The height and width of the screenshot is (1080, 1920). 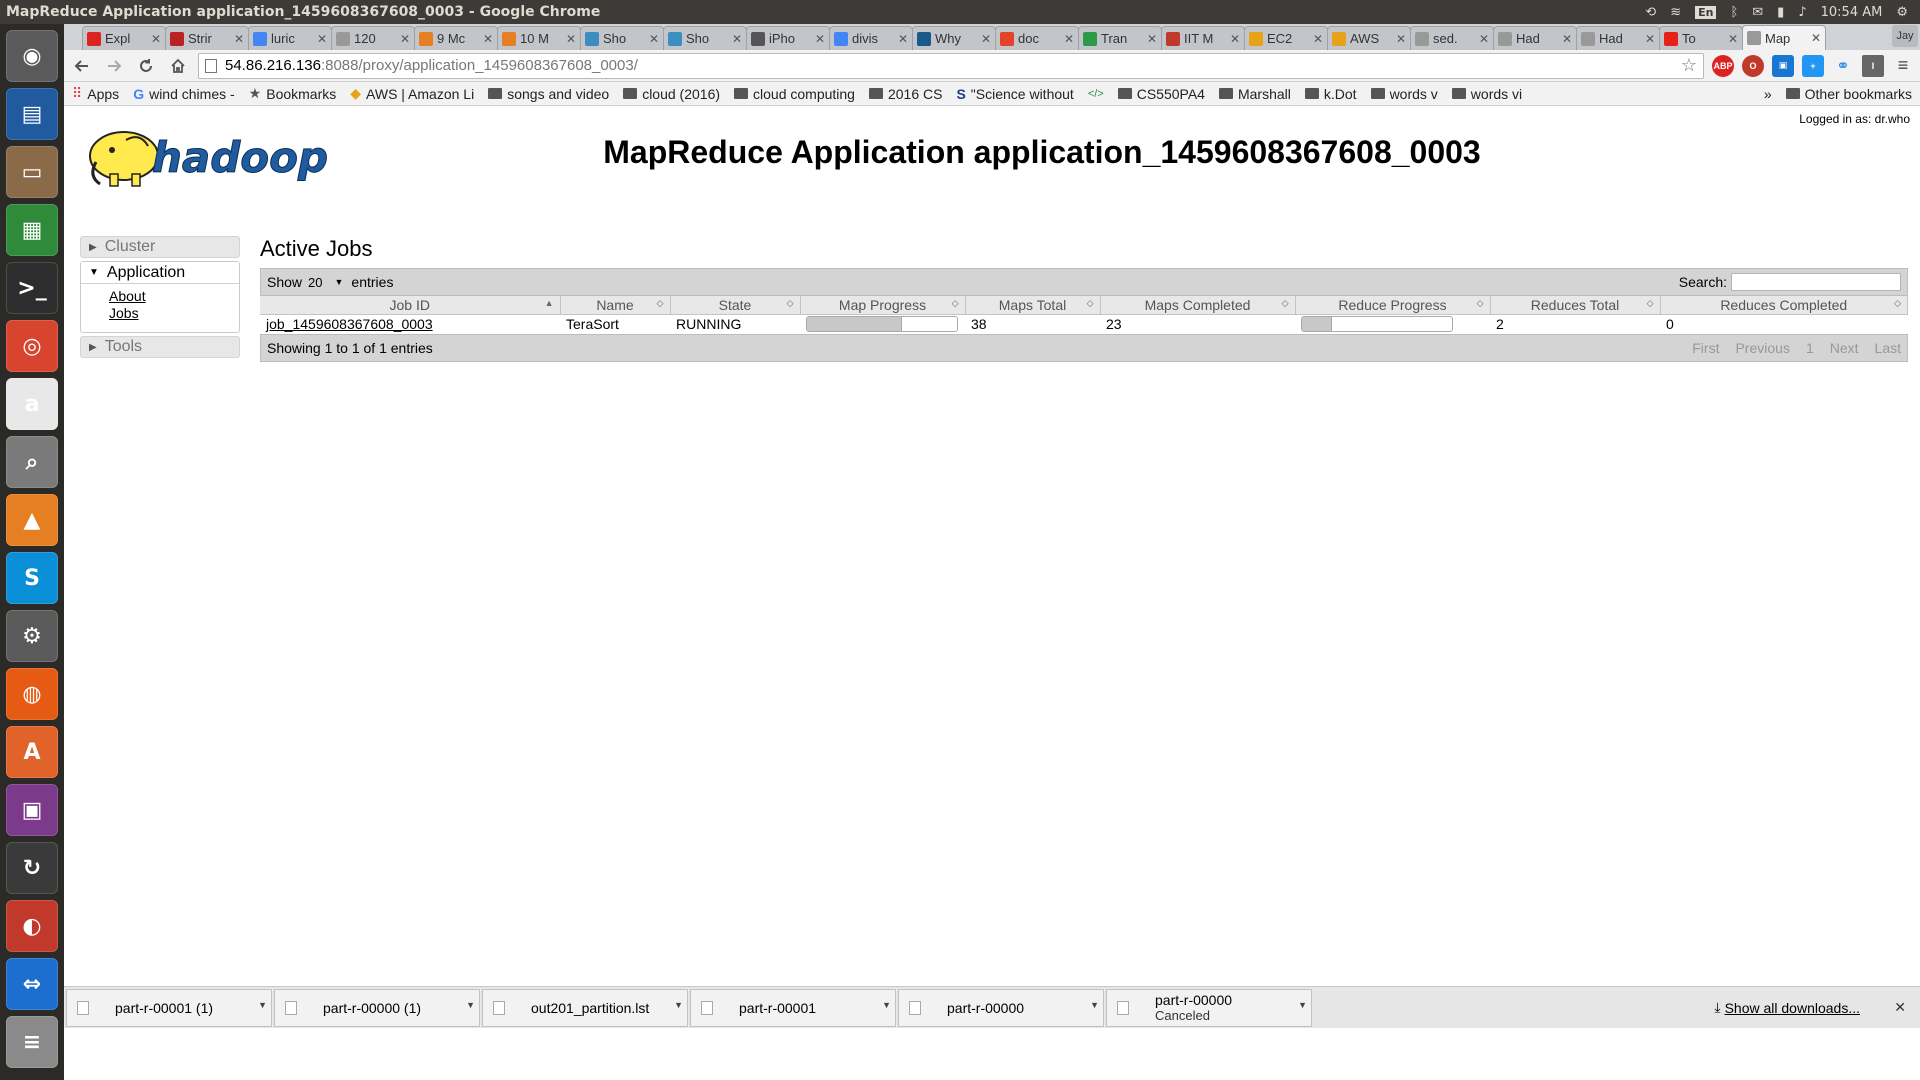 I want to click on files-icon: ▭, so click(x=32, y=172).